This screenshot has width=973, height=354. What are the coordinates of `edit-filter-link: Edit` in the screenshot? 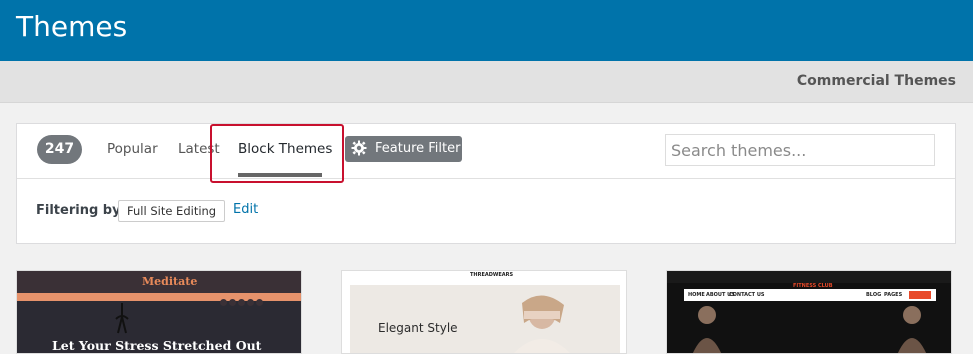 It's located at (245, 209).